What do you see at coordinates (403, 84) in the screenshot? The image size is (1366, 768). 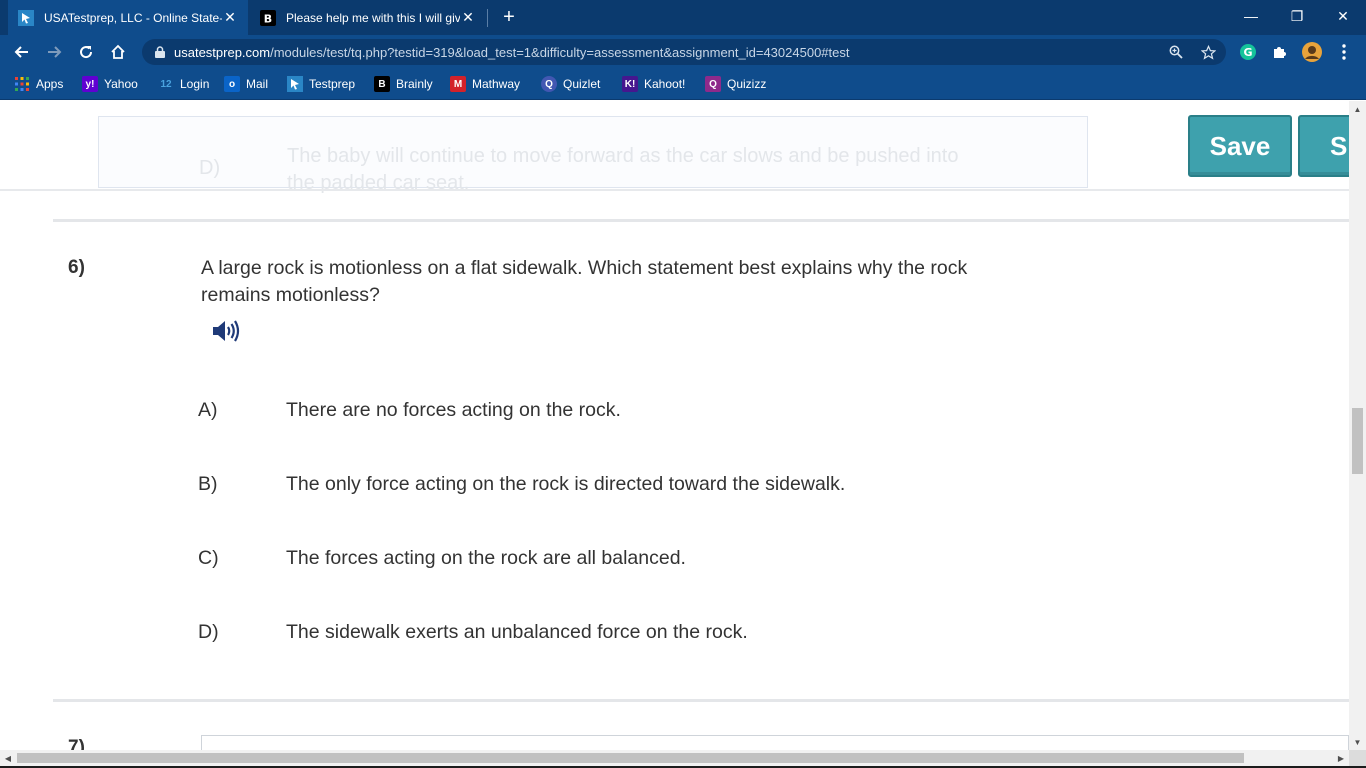 I see `bookmark-brainly: B Brainly` at bounding box center [403, 84].